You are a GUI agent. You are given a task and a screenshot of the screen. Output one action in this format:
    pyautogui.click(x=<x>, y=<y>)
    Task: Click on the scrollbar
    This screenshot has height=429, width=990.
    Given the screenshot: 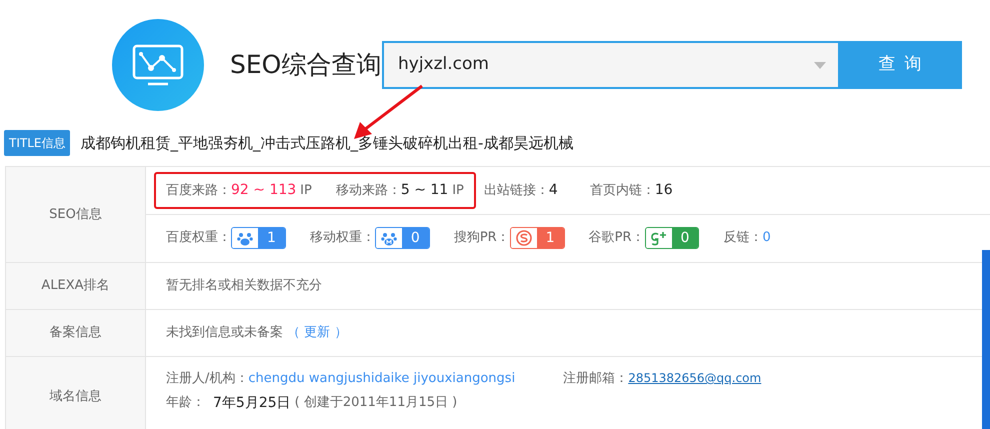 What is the action you would take?
    pyautogui.click(x=986, y=339)
    